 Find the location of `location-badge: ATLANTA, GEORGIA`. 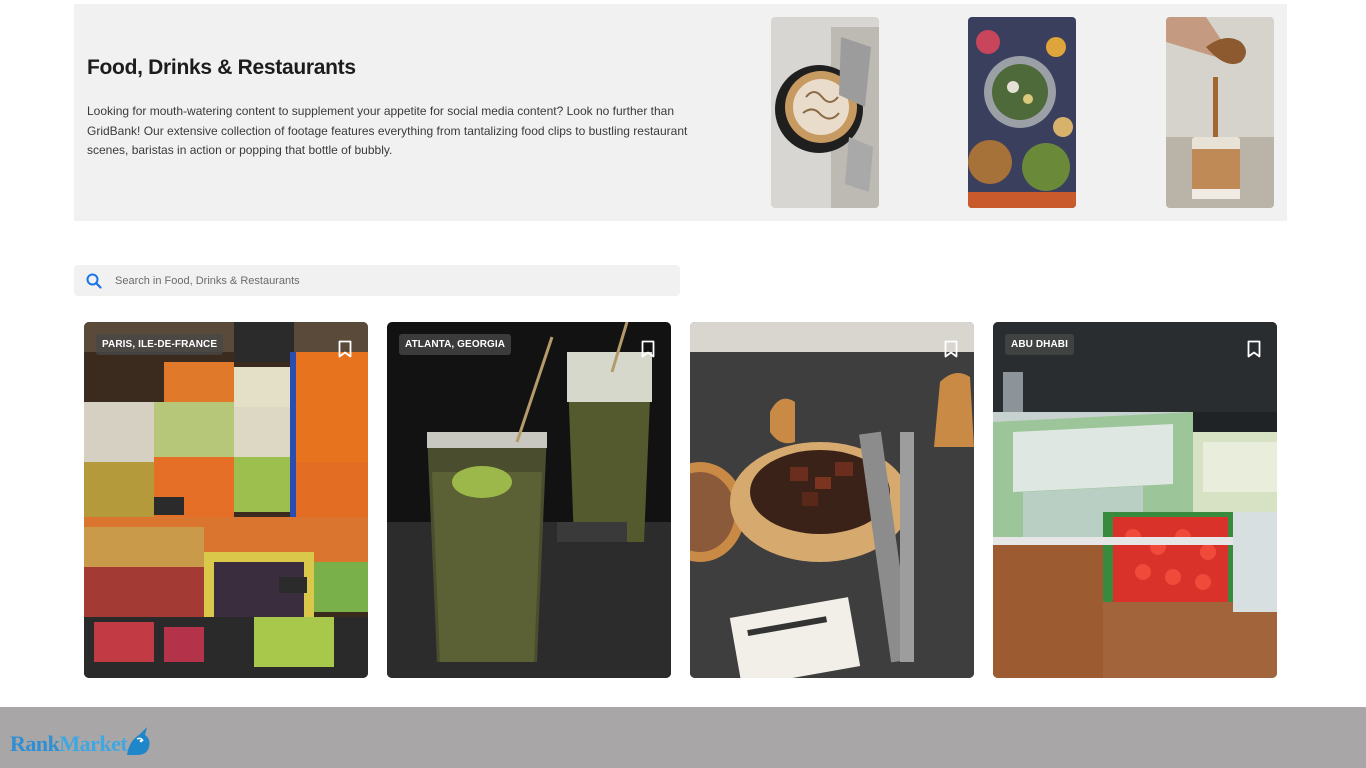

location-badge: ATLANTA, GEORGIA is located at coordinates (455, 344).